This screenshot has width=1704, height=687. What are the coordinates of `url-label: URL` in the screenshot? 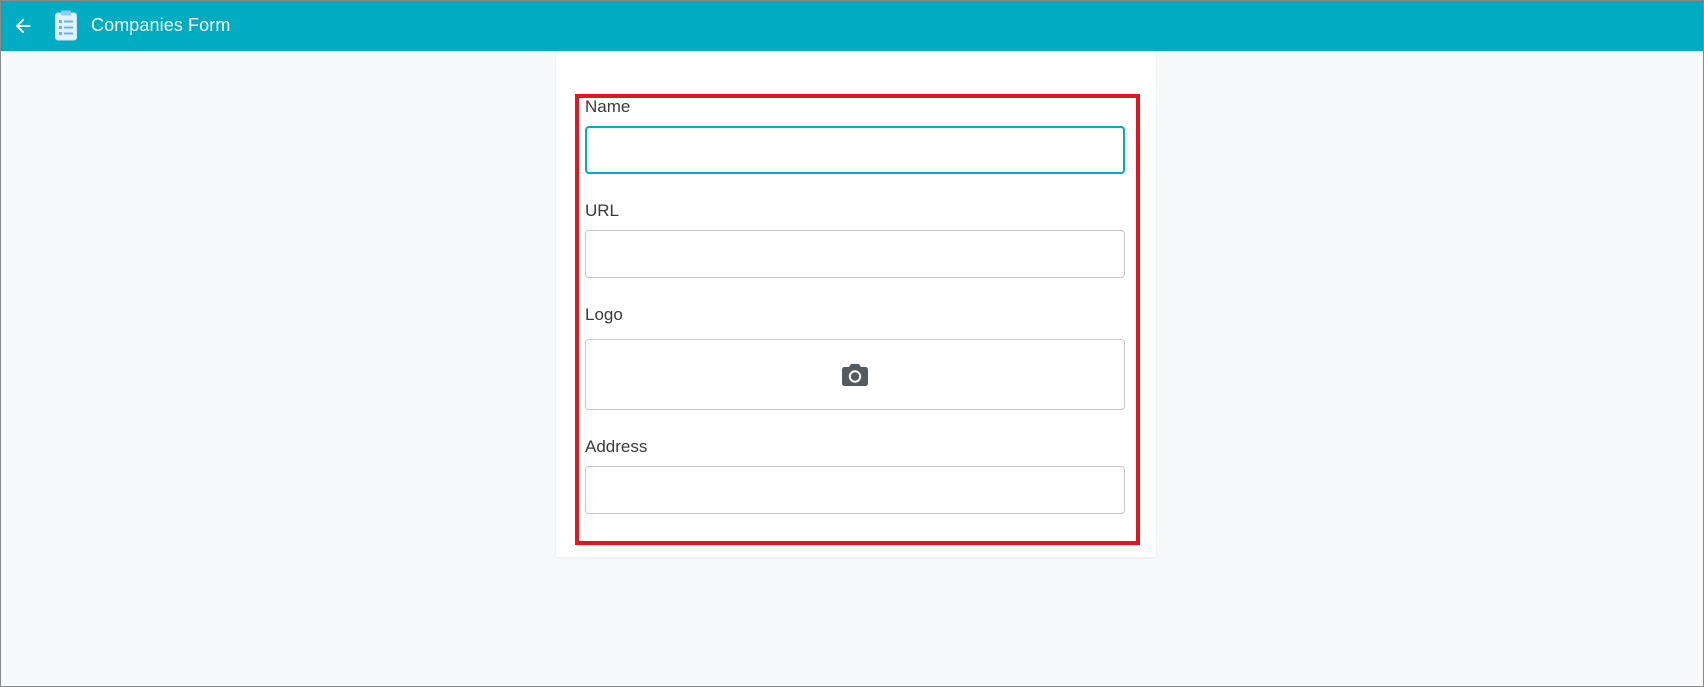 It's located at (602, 210).